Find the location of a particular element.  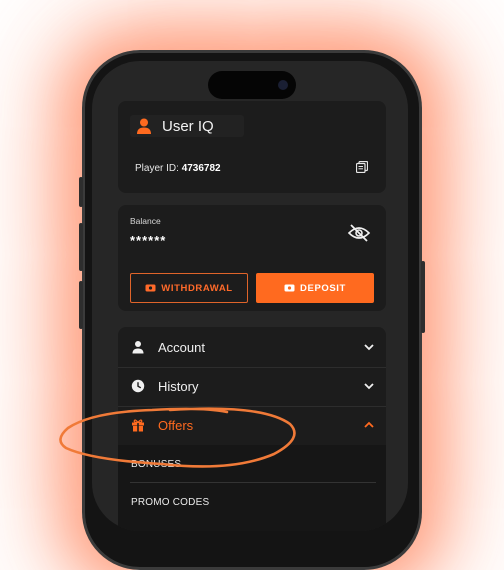

deposit-button: DEPOSIT is located at coordinates (315, 288).